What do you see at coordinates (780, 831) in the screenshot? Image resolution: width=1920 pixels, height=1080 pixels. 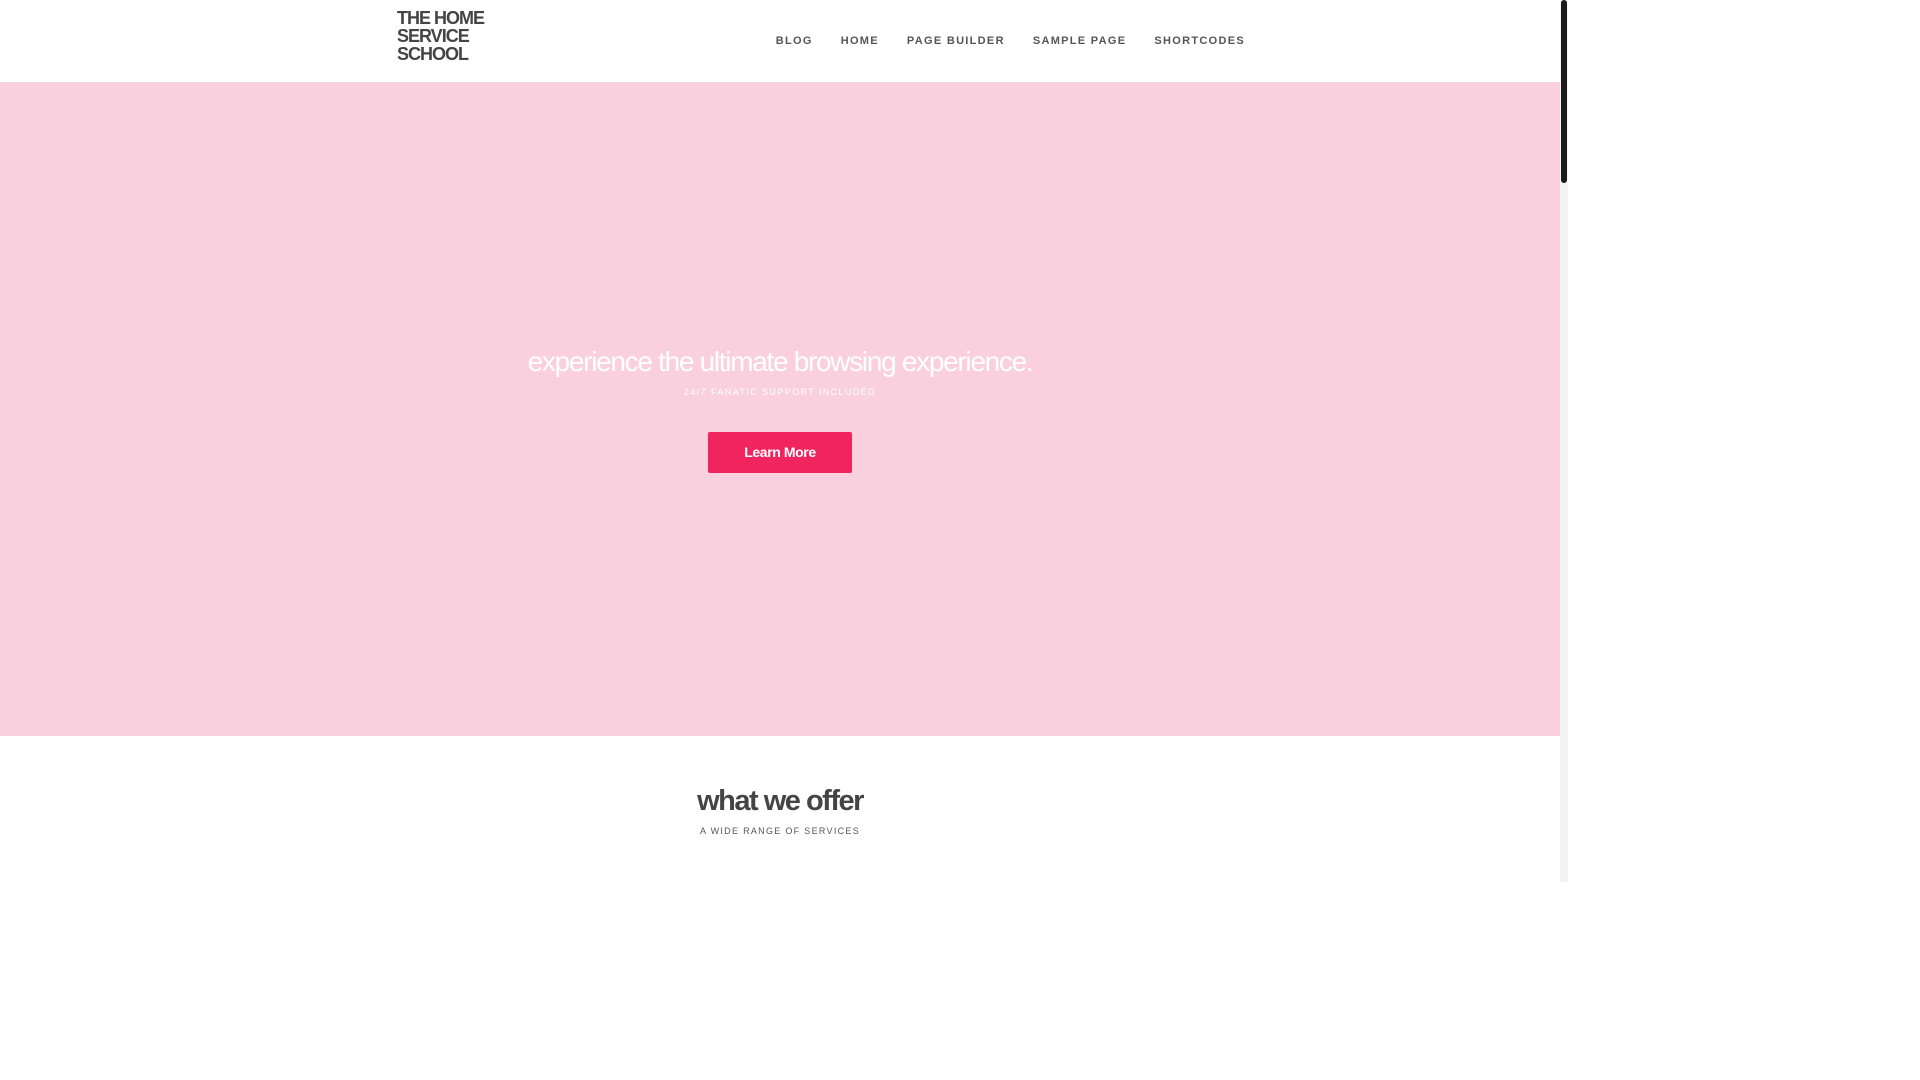 I see `offer-subtitle: A WIDE RANGE OF SERVICES` at bounding box center [780, 831].